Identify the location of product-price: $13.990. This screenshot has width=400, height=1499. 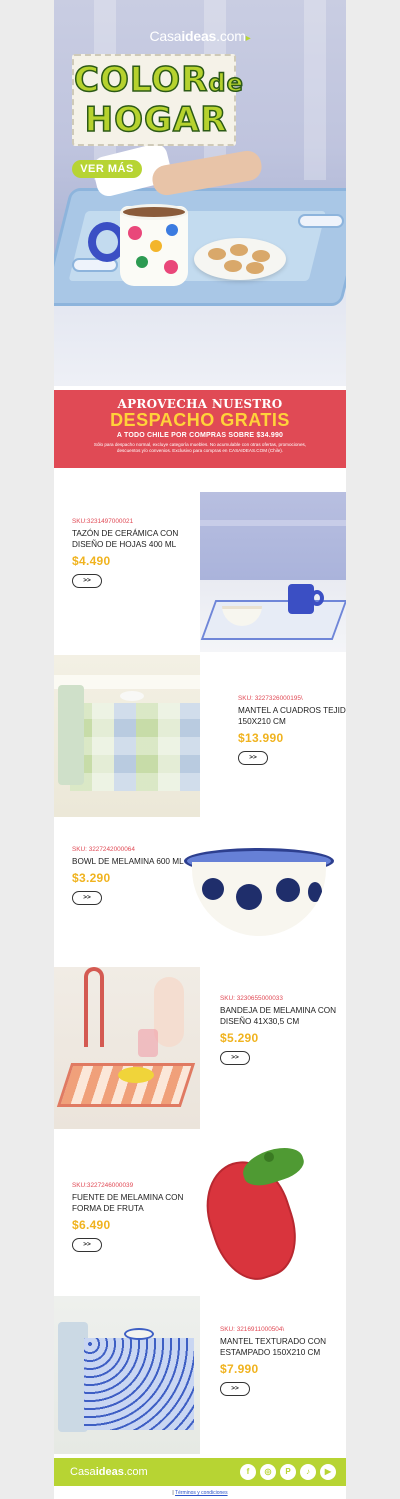
(261, 738).